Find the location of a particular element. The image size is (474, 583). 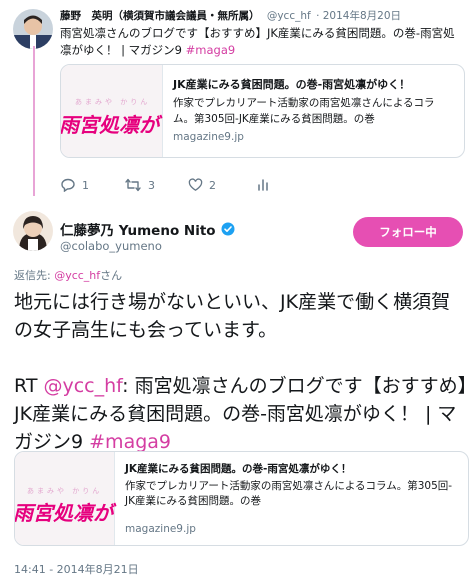

reply-to-prefix: 返信先: is located at coordinates (34, 275).